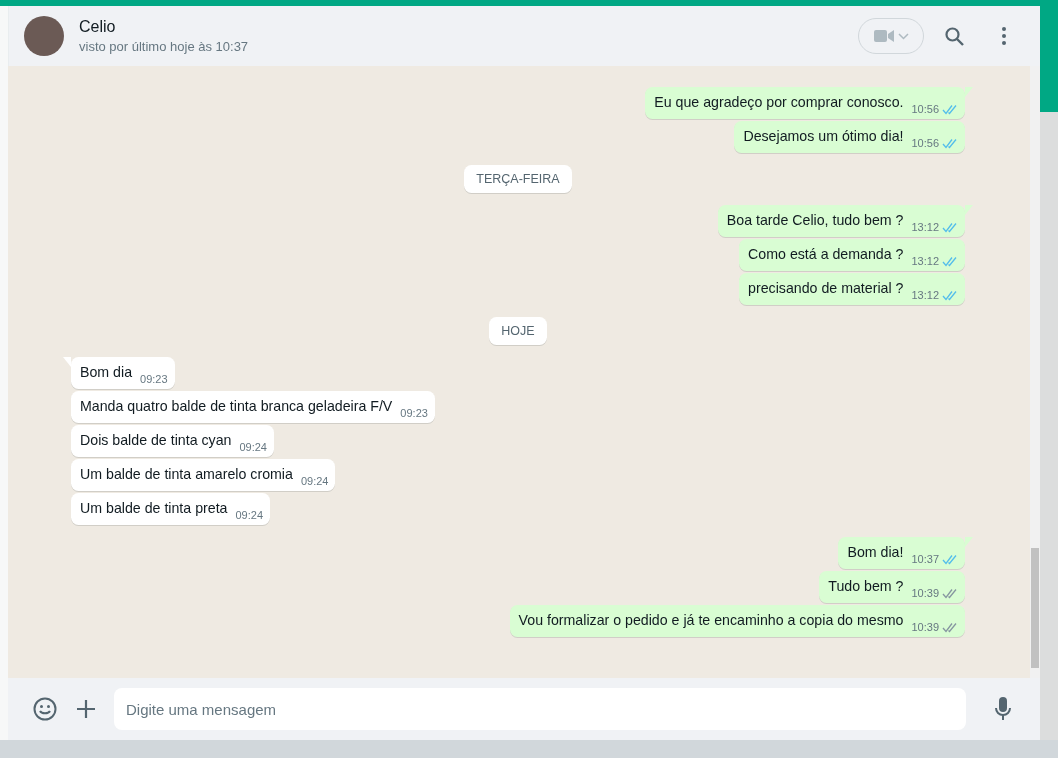  I want to click on contact-avatar, so click(44, 36).